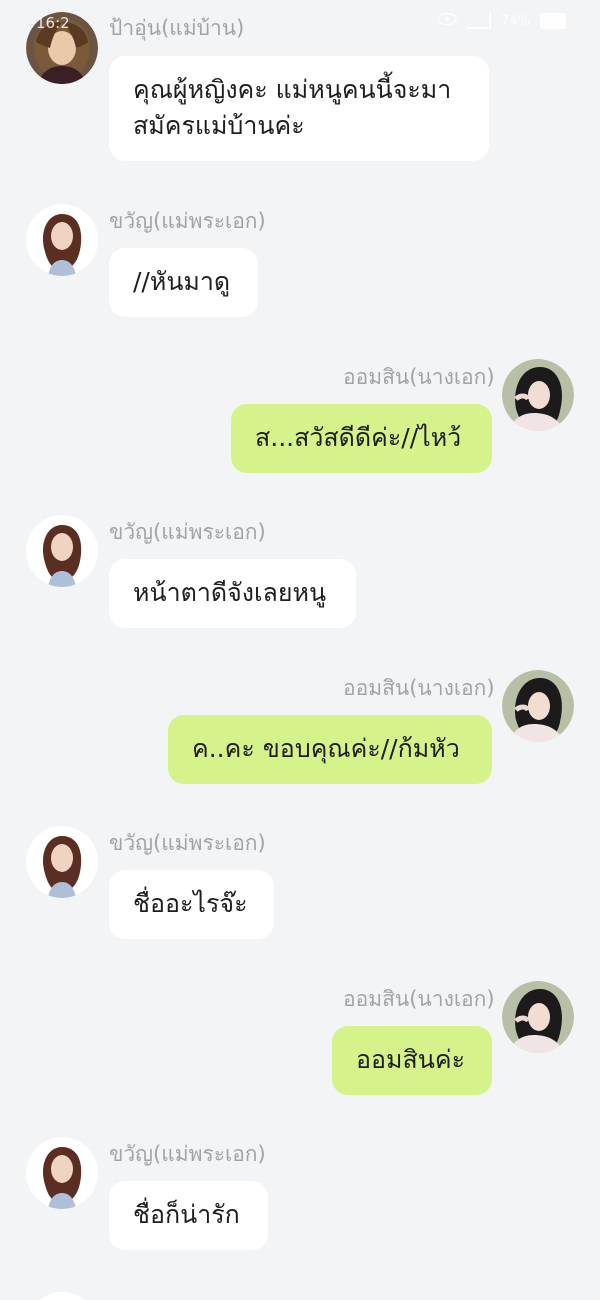 The image size is (600, 1300). Describe the element at coordinates (53, 23) in the screenshot. I see `status-time: 16:2` at that location.